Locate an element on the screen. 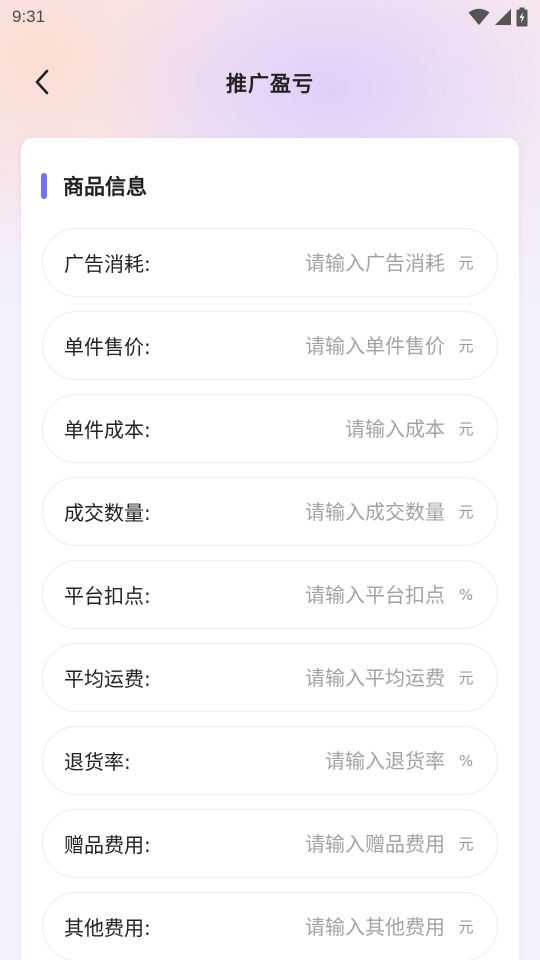  field-deal-quantity: 成交数量: 元 is located at coordinates (270, 511).